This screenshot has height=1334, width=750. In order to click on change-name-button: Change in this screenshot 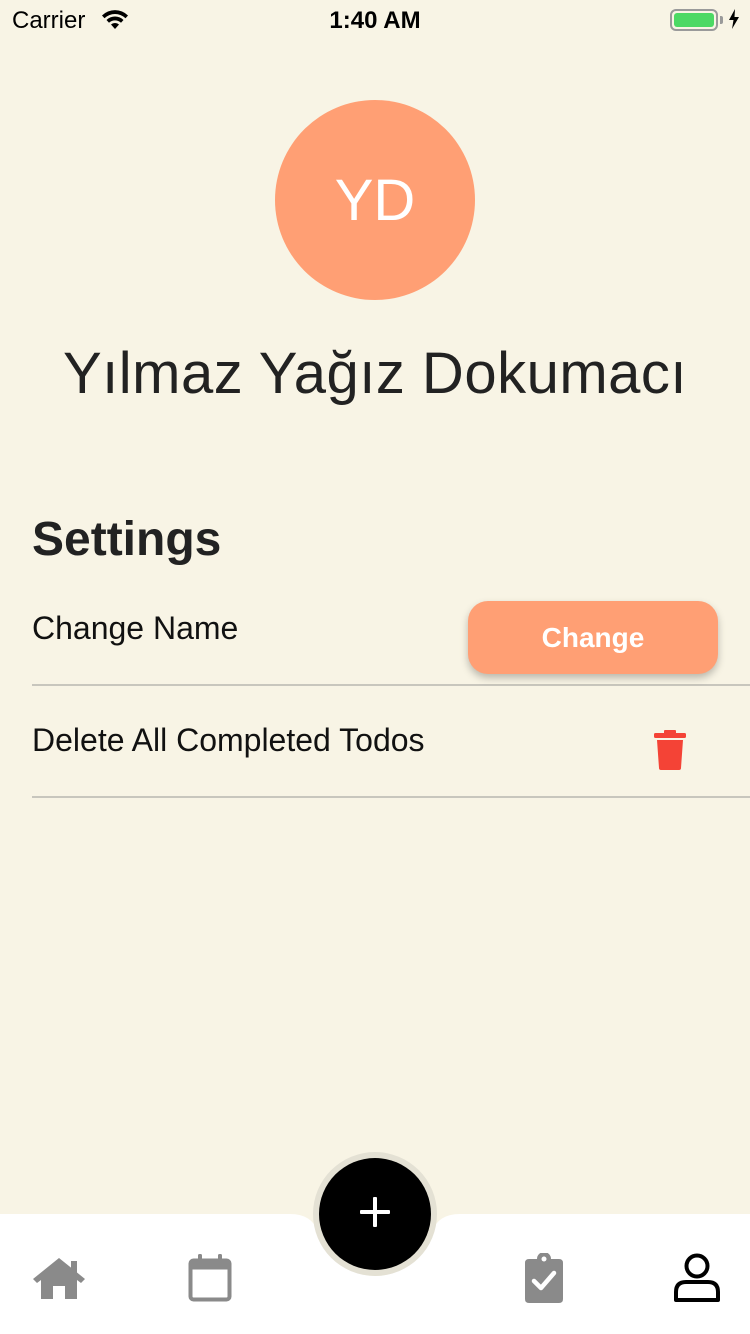, I will do `click(593, 637)`.